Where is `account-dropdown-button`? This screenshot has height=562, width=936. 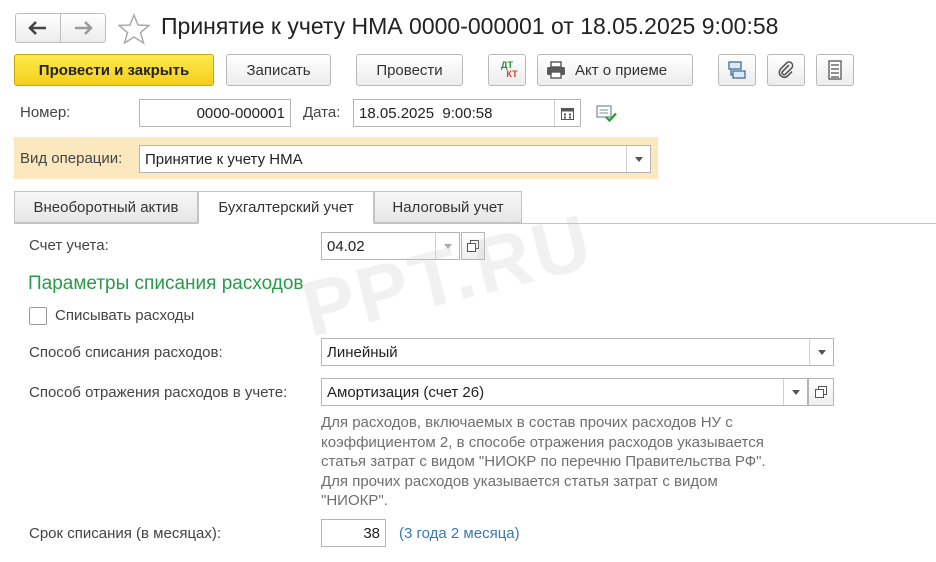 account-dropdown-button is located at coordinates (447, 246).